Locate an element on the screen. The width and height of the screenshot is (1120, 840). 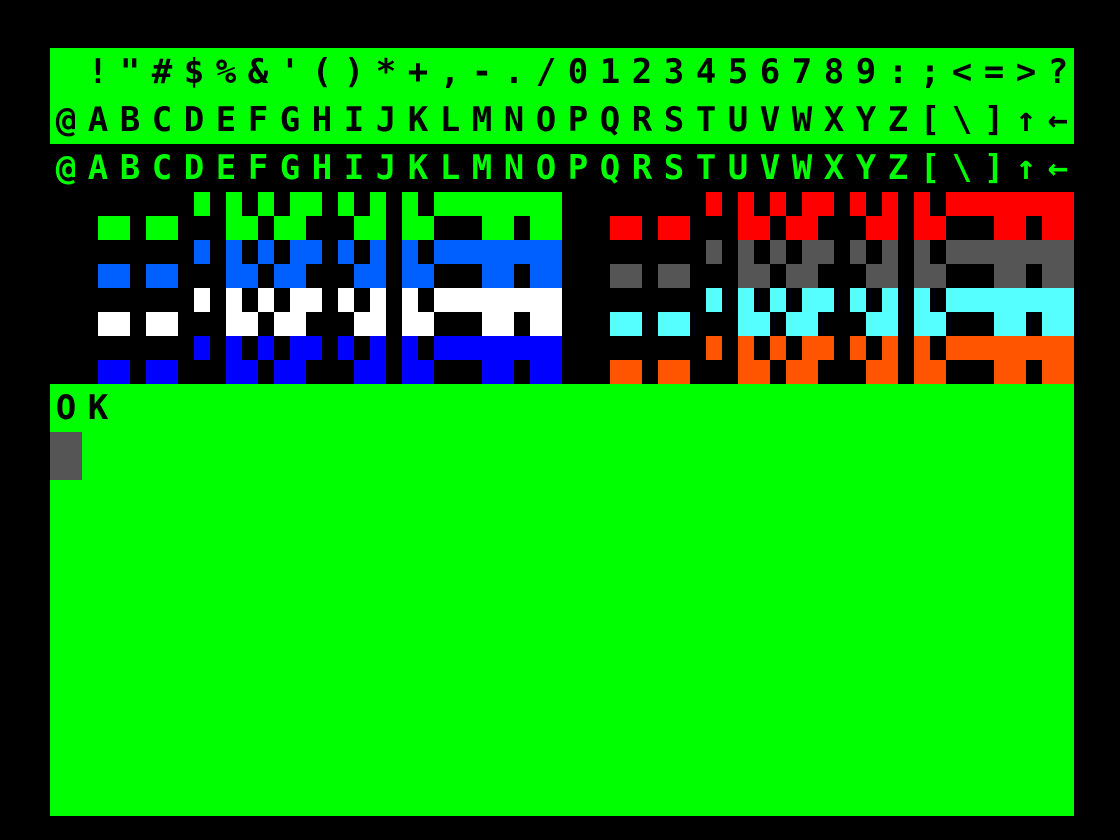
char-cell: B is located at coordinates (130, 168).